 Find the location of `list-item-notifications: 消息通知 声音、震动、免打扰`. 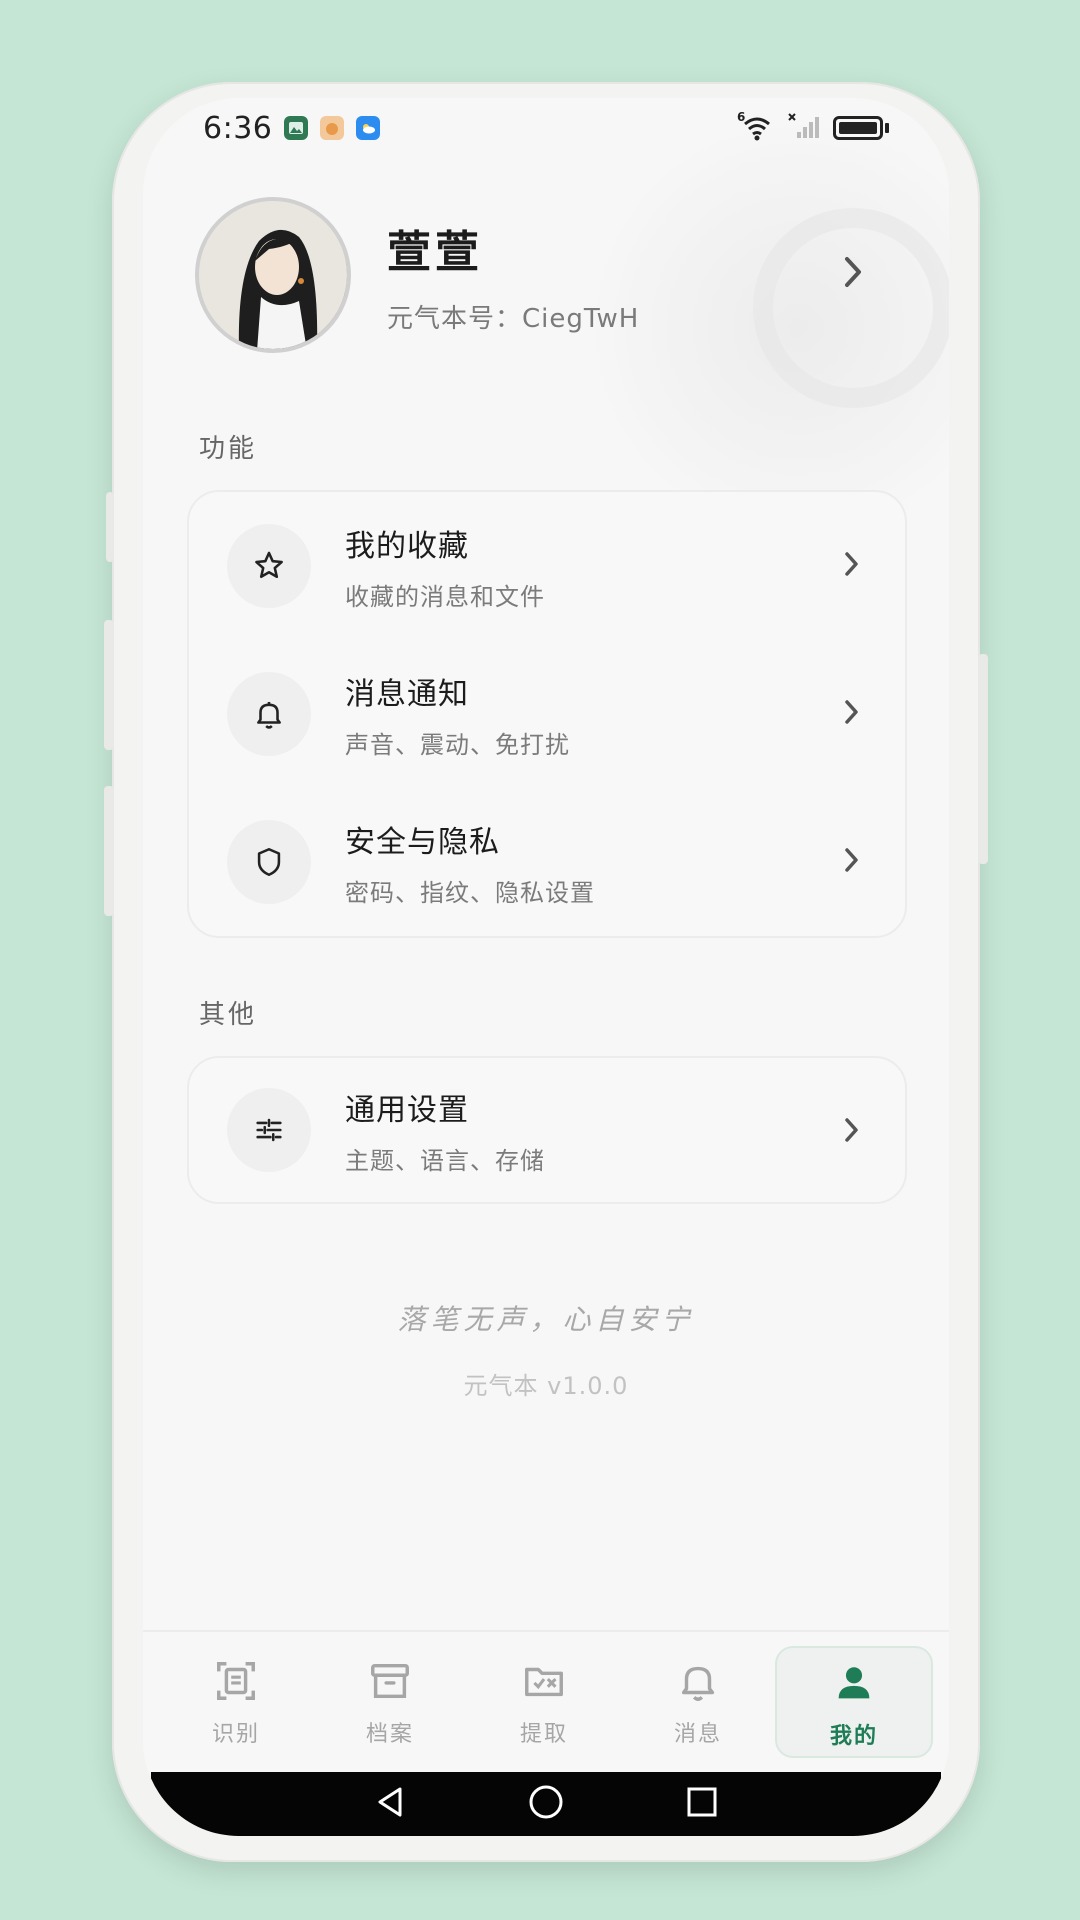

list-item-notifications: 消息通知 声音、震动、免打扰 is located at coordinates (547, 714).